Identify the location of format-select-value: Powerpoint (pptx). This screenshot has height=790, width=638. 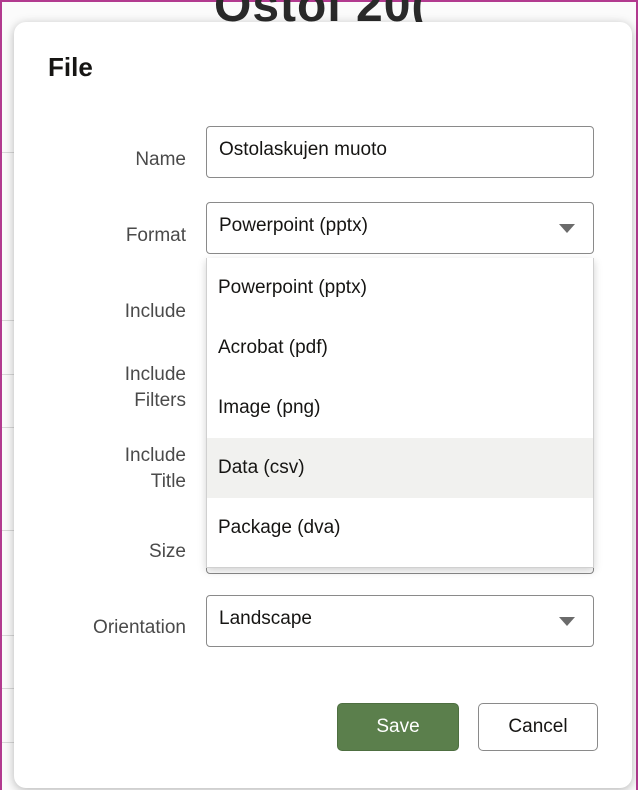
(293, 225).